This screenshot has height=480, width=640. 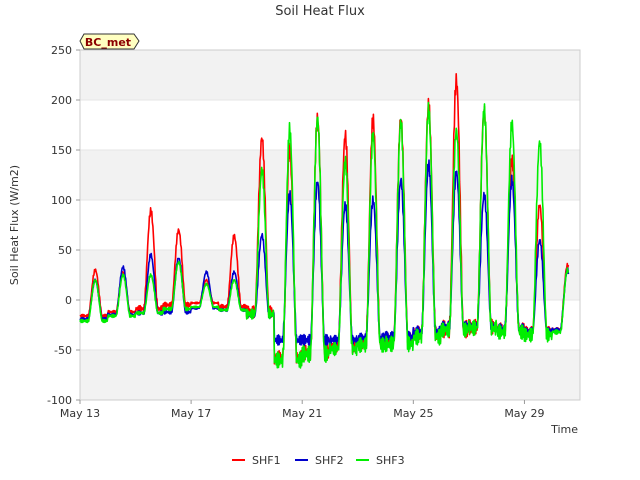 I want to click on x-tick-label: May 21, so click(x=302, y=413).